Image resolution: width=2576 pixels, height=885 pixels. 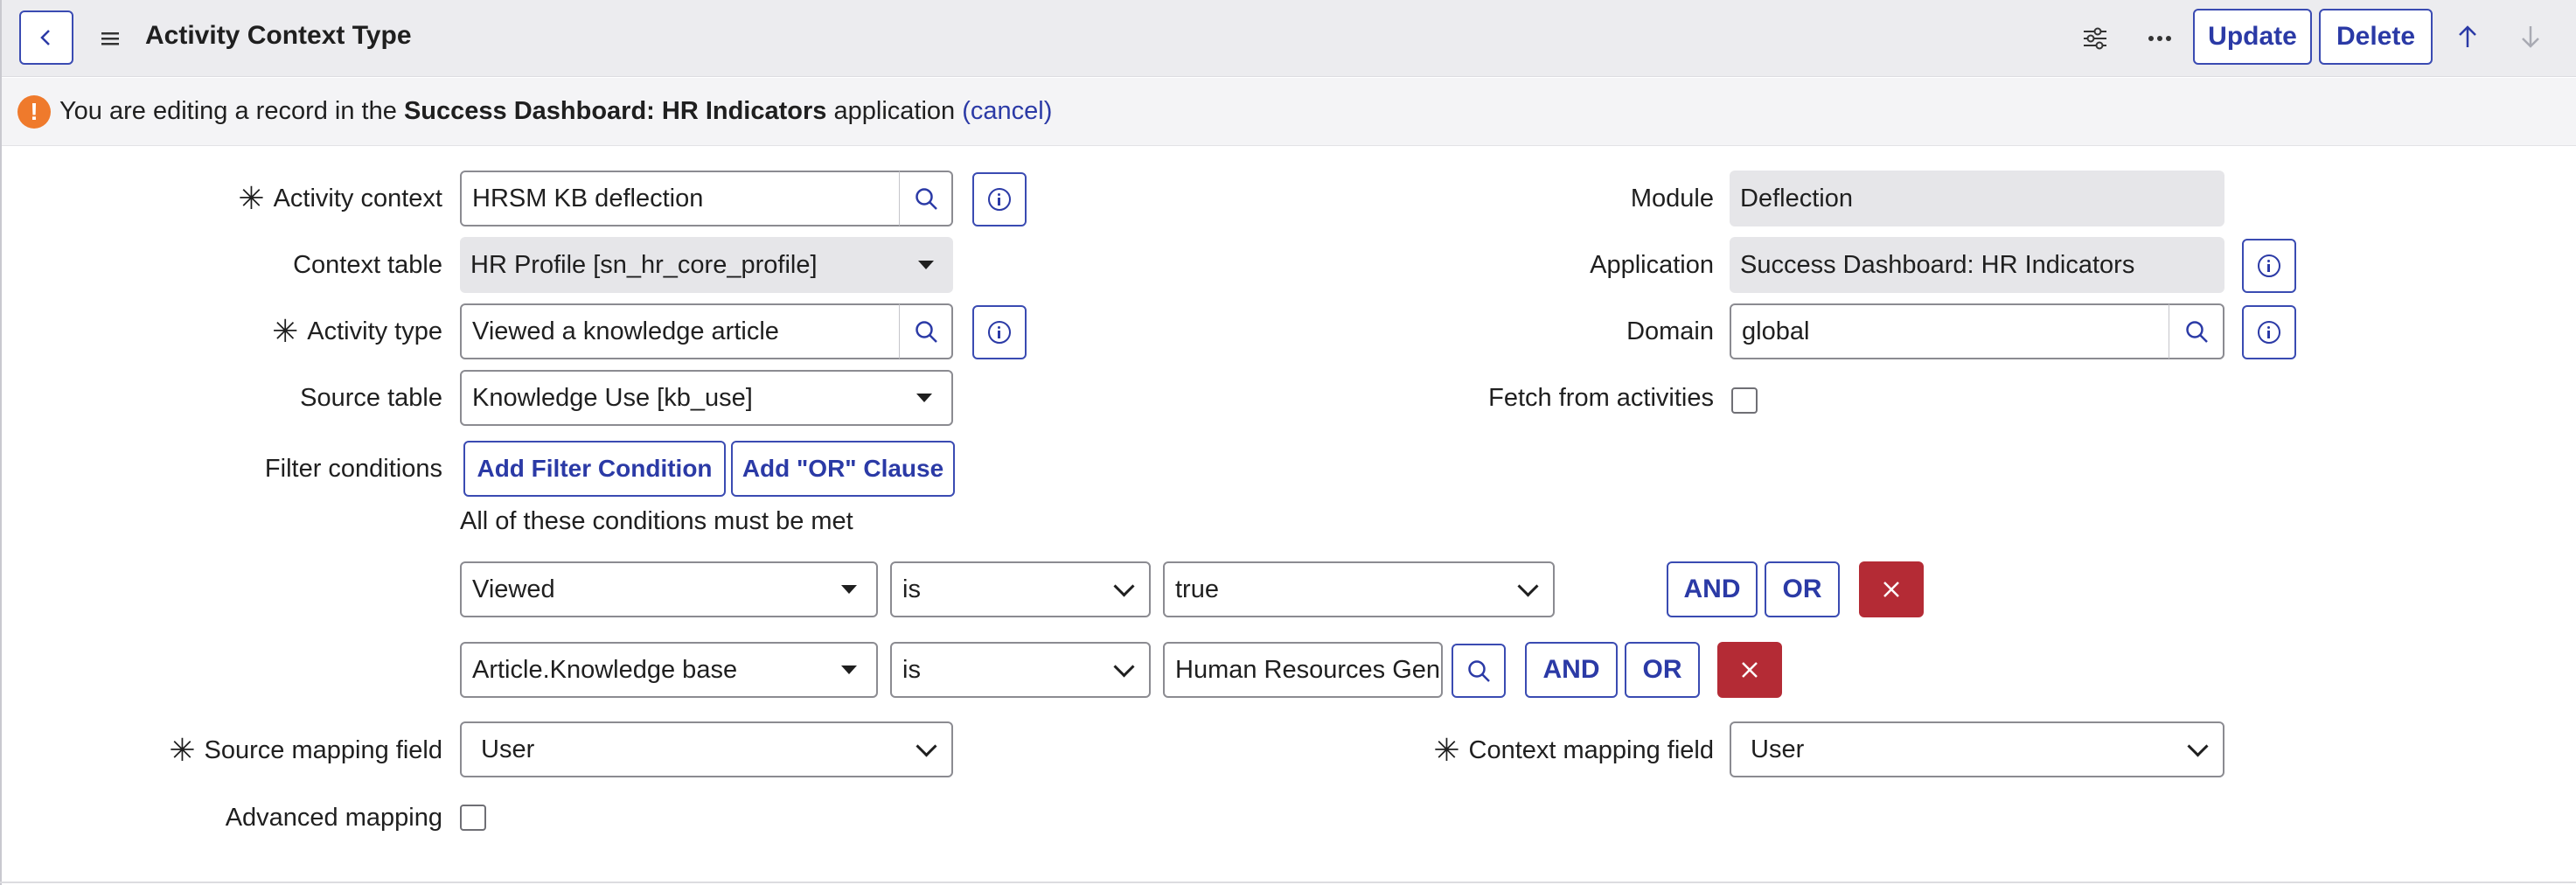 I want to click on sliders-icon, so click(x=2095, y=38).